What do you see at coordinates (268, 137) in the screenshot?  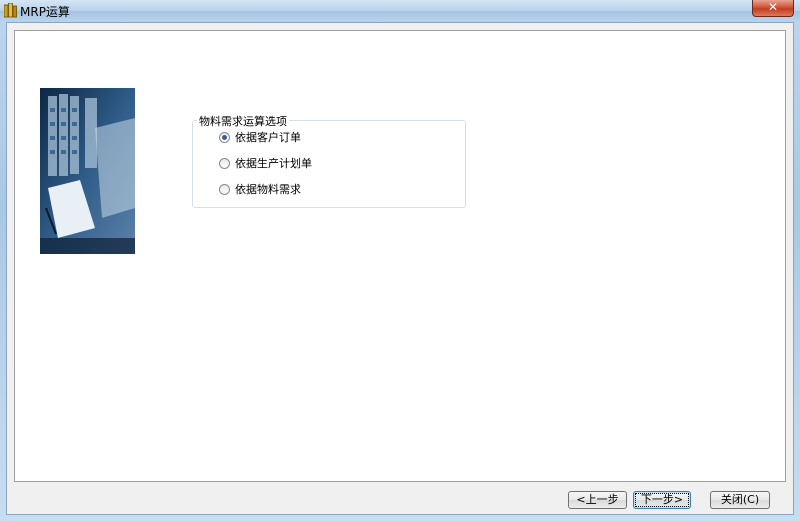 I see `radio-label: 依据客户订单` at bounding box center [268, 137].